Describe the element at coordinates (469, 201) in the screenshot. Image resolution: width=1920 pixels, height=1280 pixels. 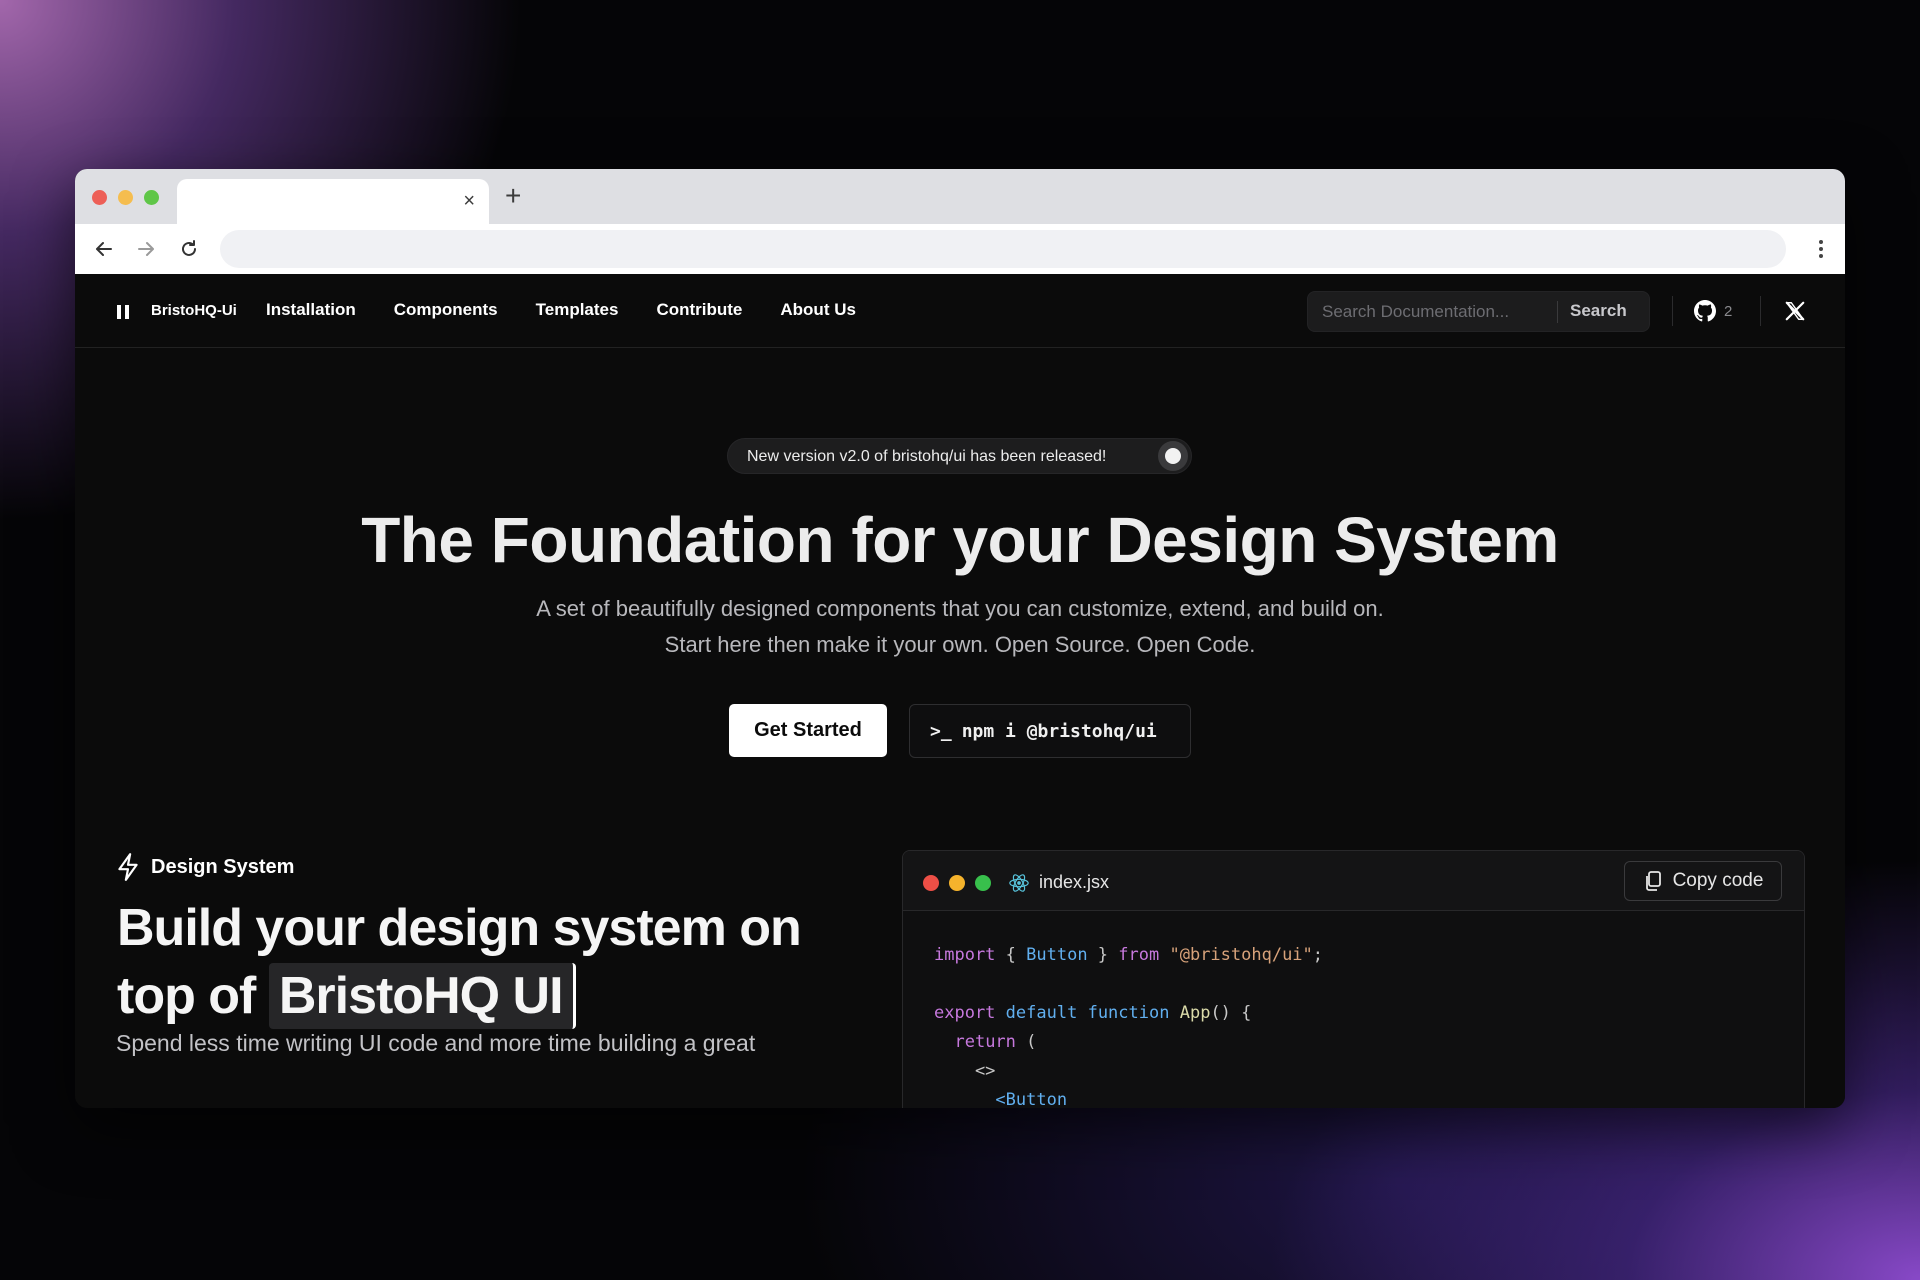
I see `tab-close-icon: ×` at that location.